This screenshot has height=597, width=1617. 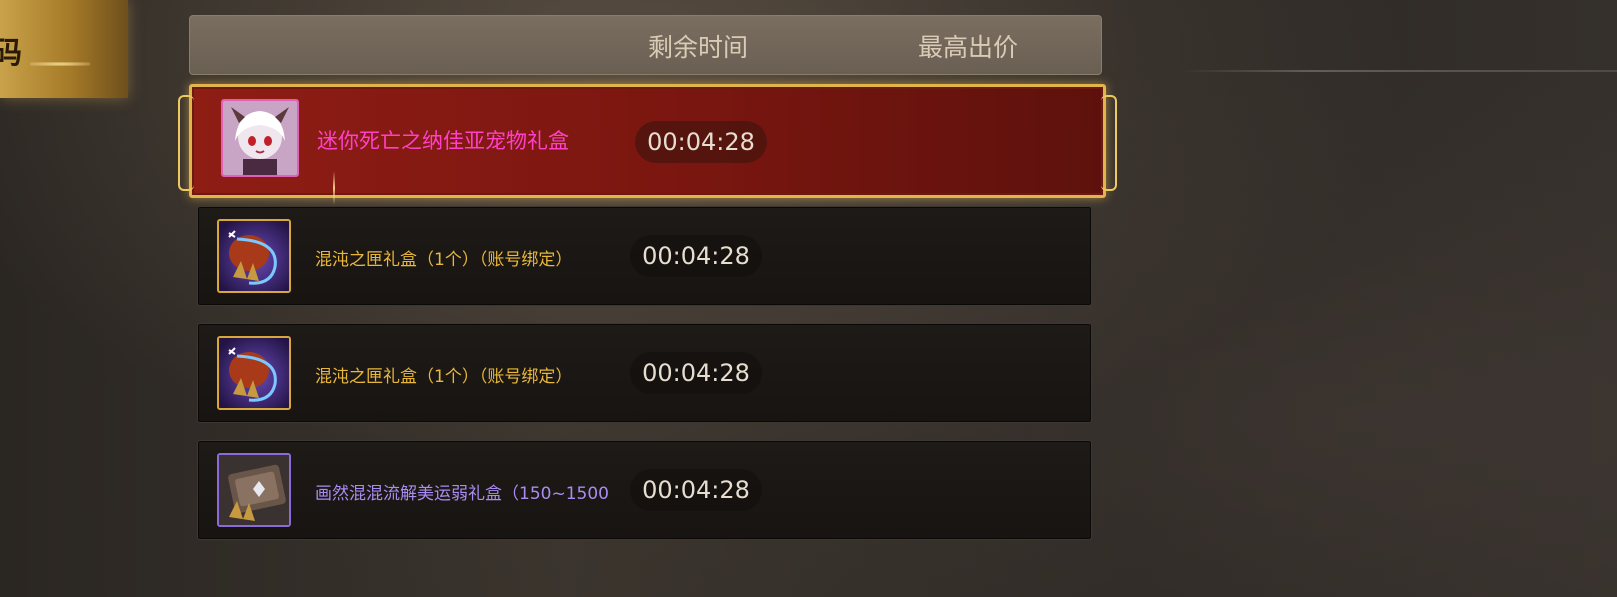 I want to click on header-highest-bid: 最高出价, so click(x=968, y=46).